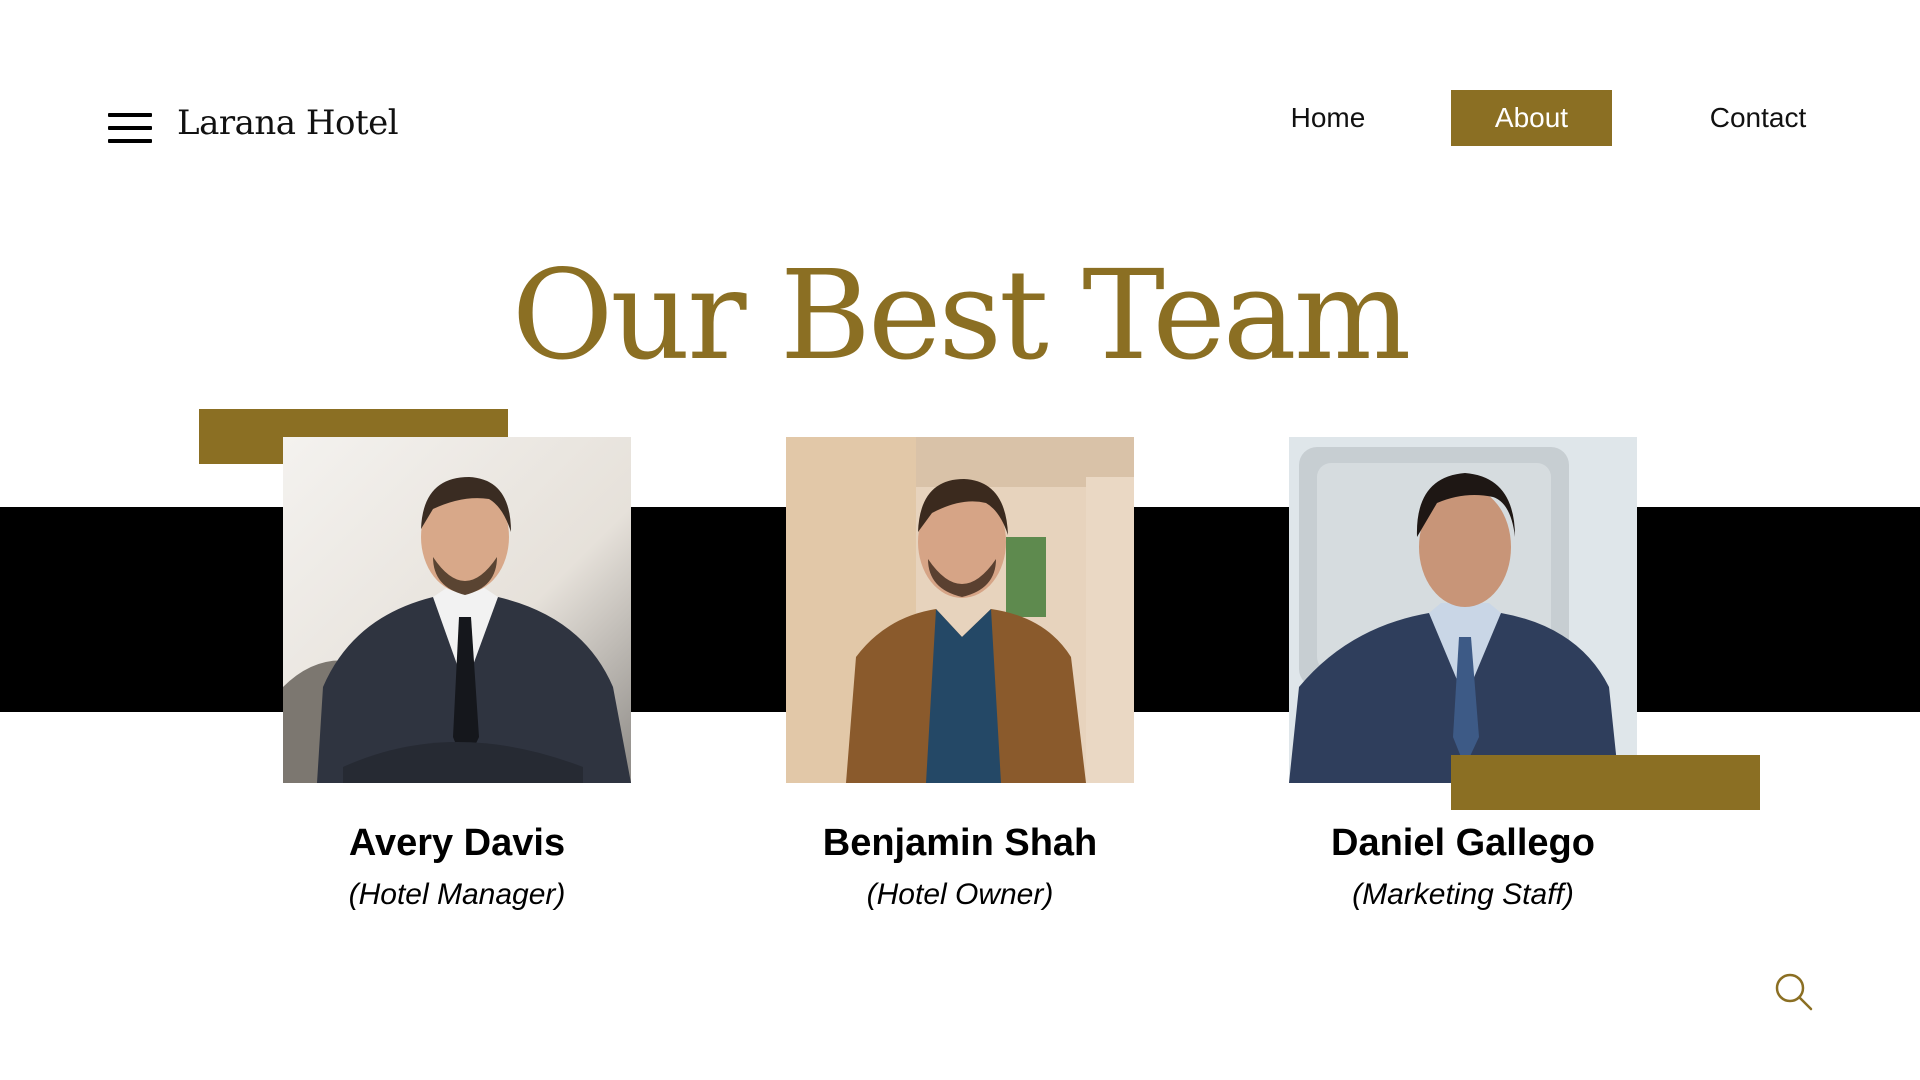 Image resolution: width=1920 pixels, height=1080 pixels. What do you see at coordinates (1463, 843) in the screenshot?
I see `member-name: Daniel Gallego` at bounding box center [1463, 843].